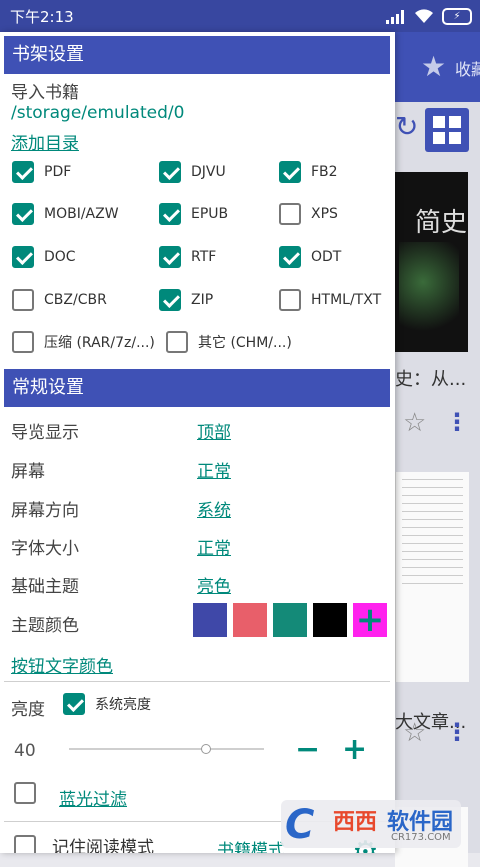 The height and width of the screenshot is (867, 480). Describe the element at coordinates (240, 16) in the screenshot. I see `status-bar: 下午2:13 ⚡` at that location.